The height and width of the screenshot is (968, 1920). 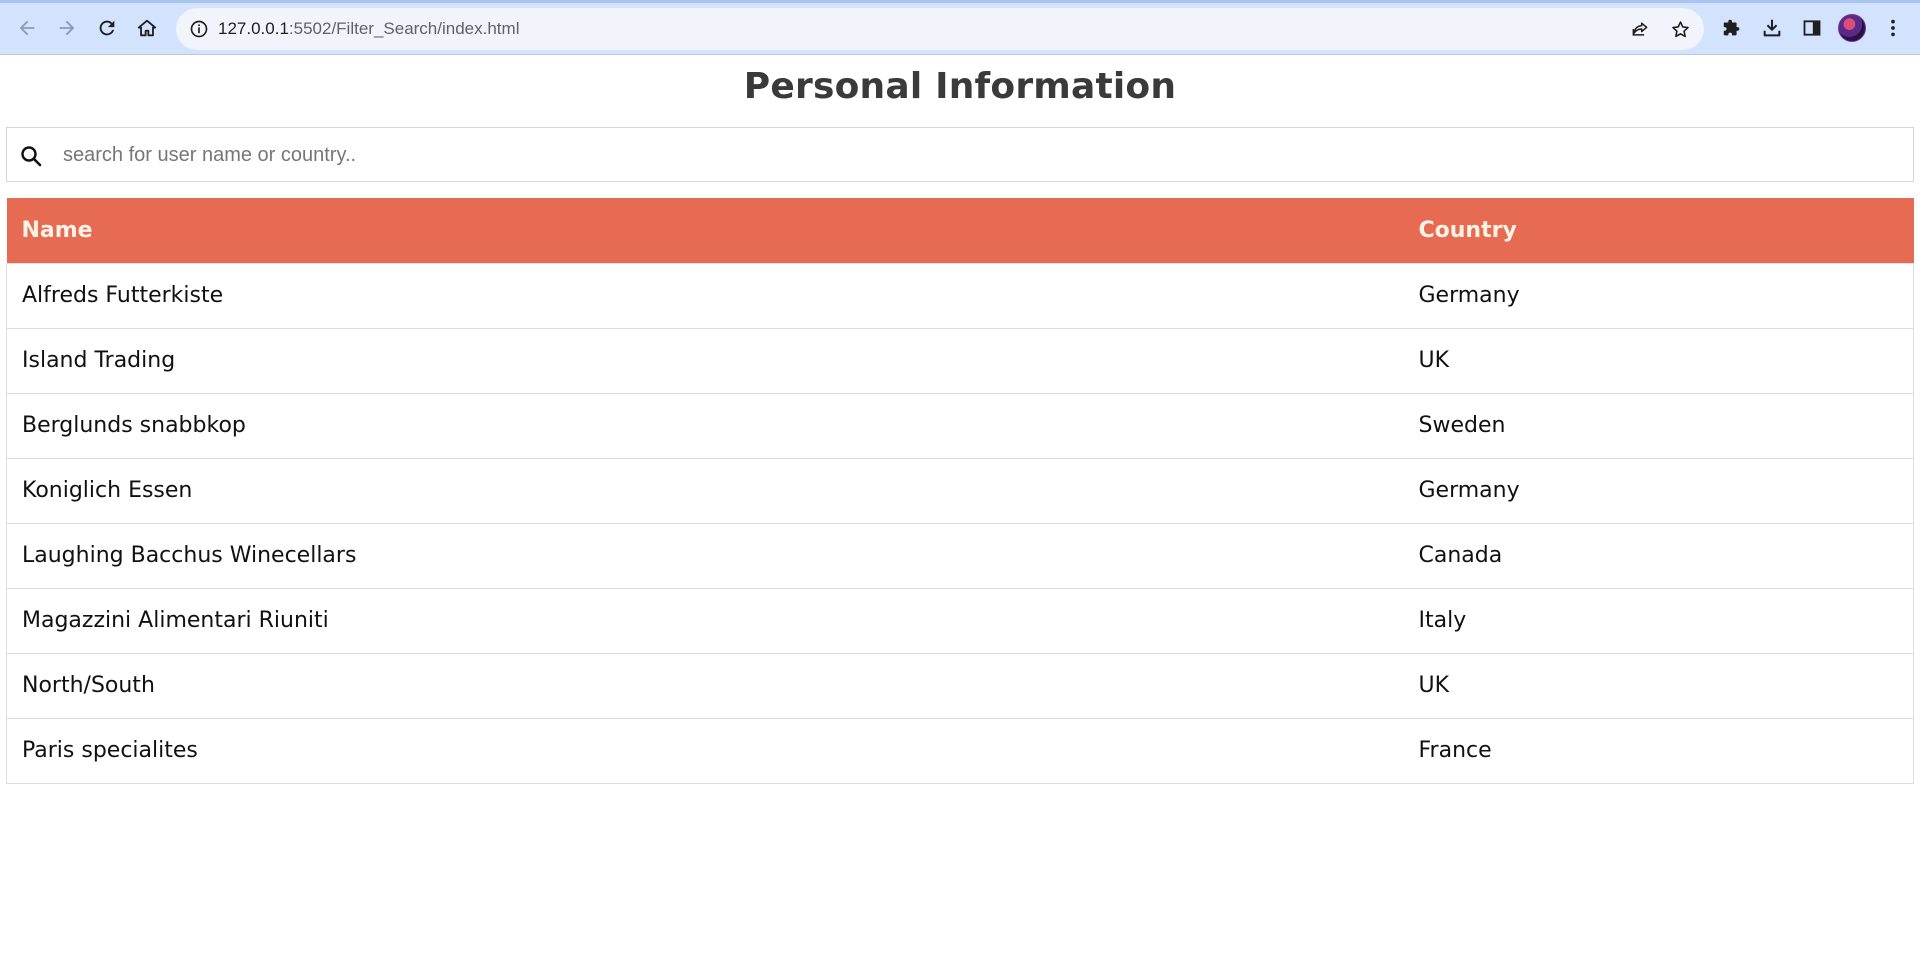 What do you see at coordinates (1732, 28) in the screenshot?
I see `puzzle-icon` at bounding box center [1732, 28].